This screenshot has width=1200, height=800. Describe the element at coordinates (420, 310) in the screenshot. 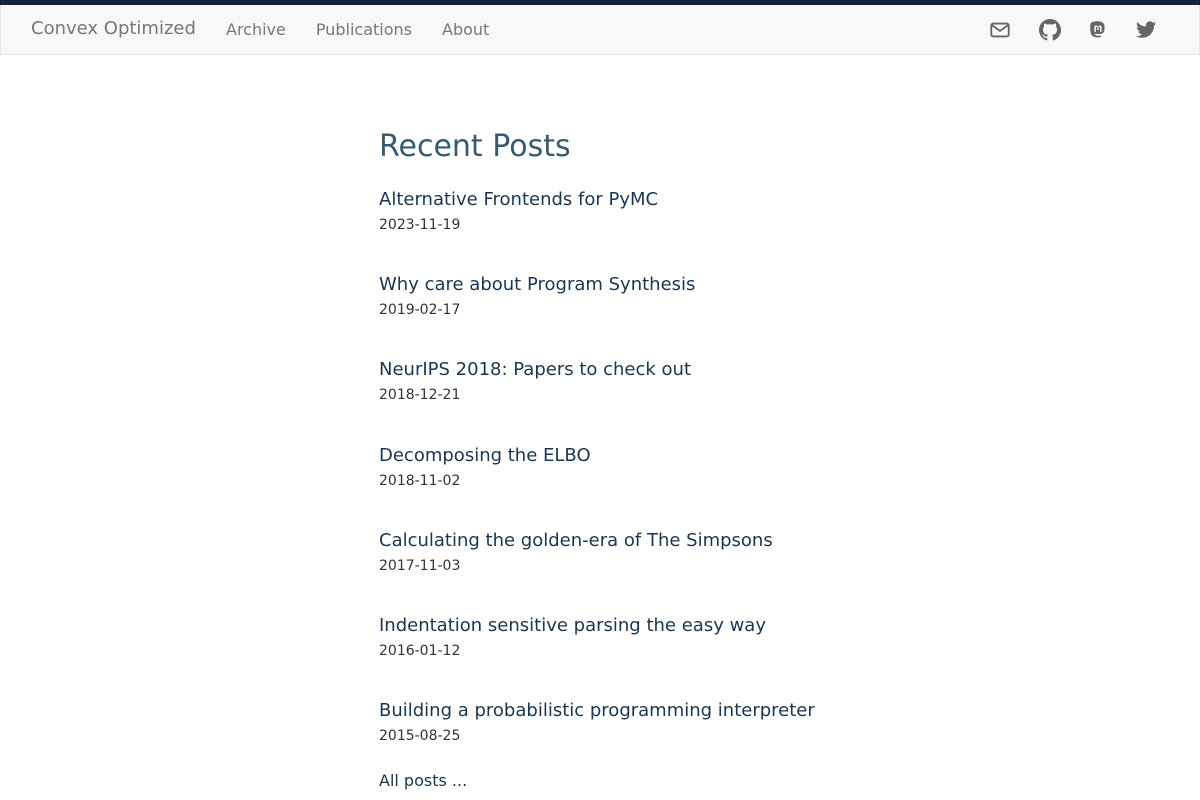

I see `post-date: 2019-02-17` at that location.